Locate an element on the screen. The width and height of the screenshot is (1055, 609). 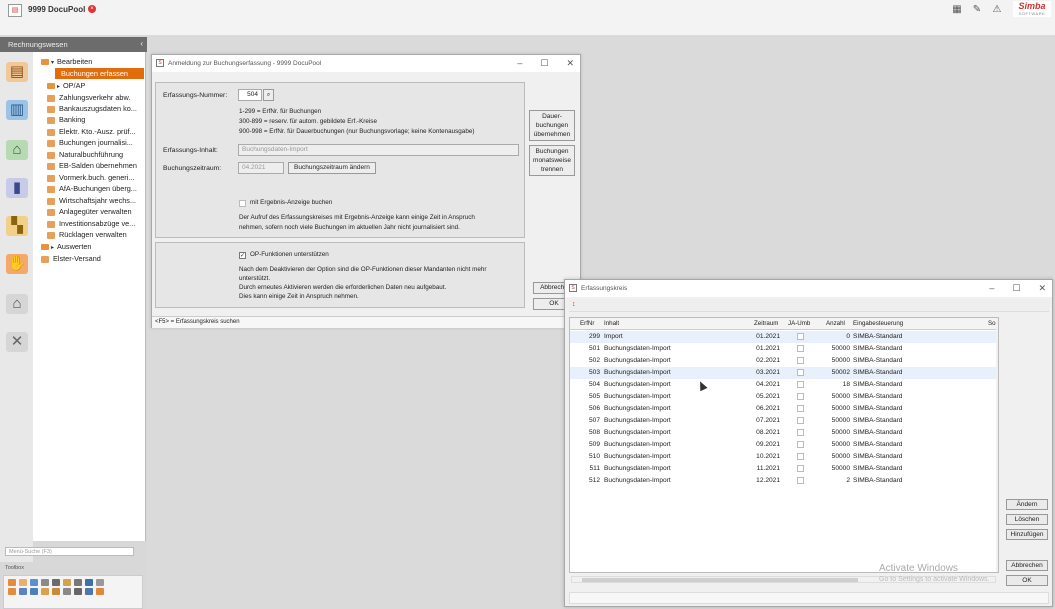
column-header-eingabesteuerung: Eingabesteuerung is located at coordinates (878, 324).